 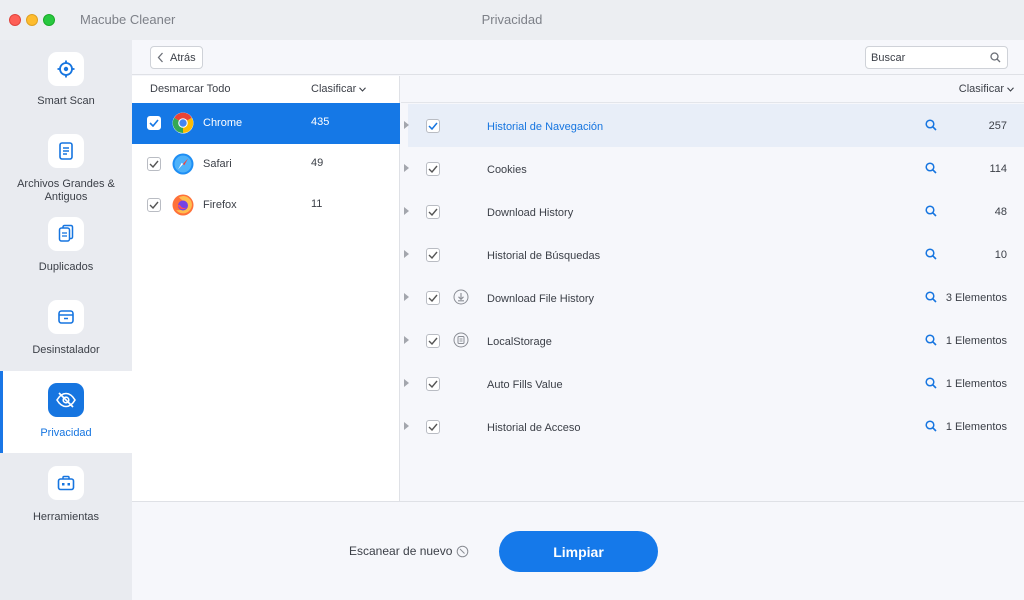 I want to click on back-button-label: Atrás, so click(x=183, y=57).